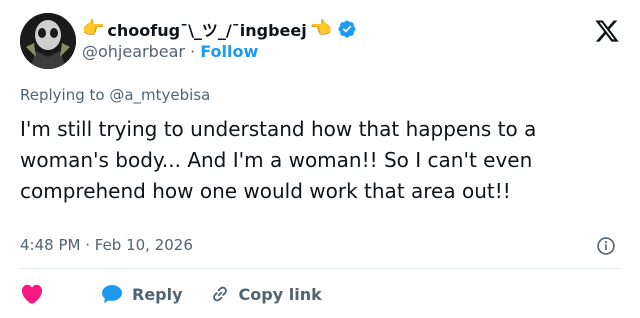 The width and height of the screenshot is (640, 318). I want to click on pointing-left-emoji-icon: 👈, so click(321, 28).